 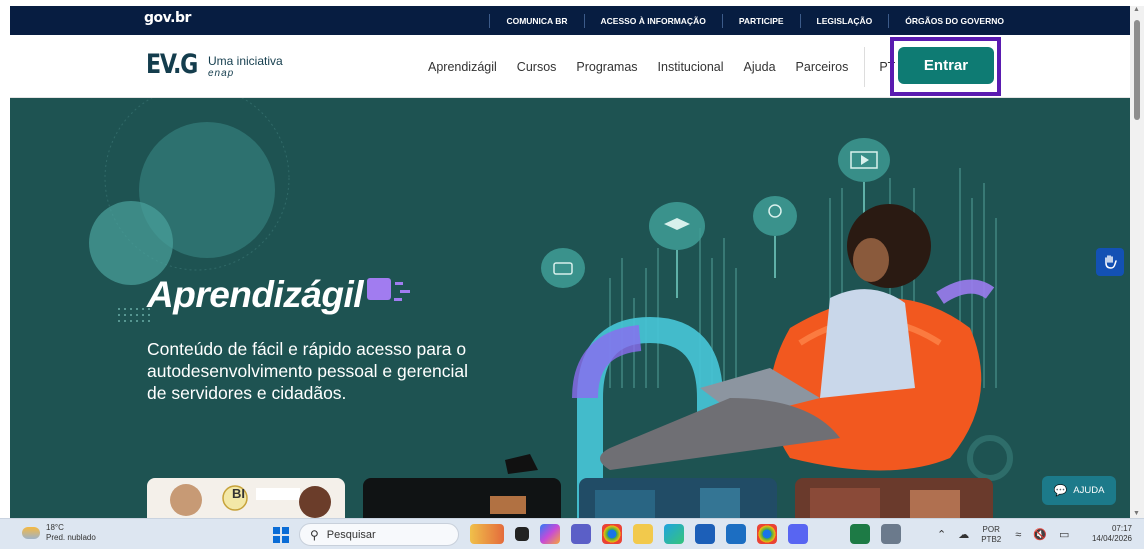 What do you see at coordinates (31, 533) in the screenshot?
I see `cloud-sun-icon` at bounding box center [31, 533].